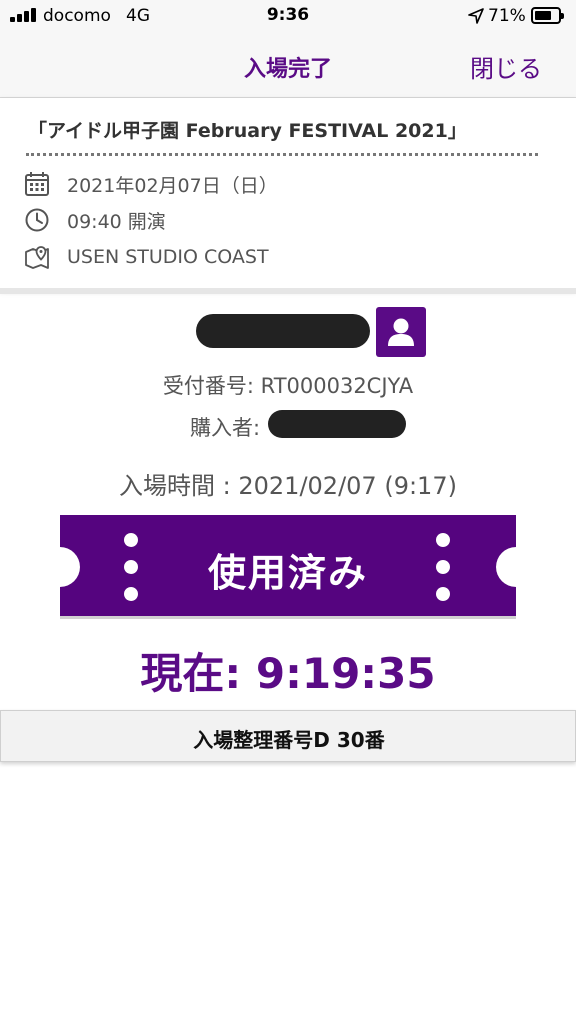  I want to click on ticket-status-label: 使用済み, so click(287, 573).